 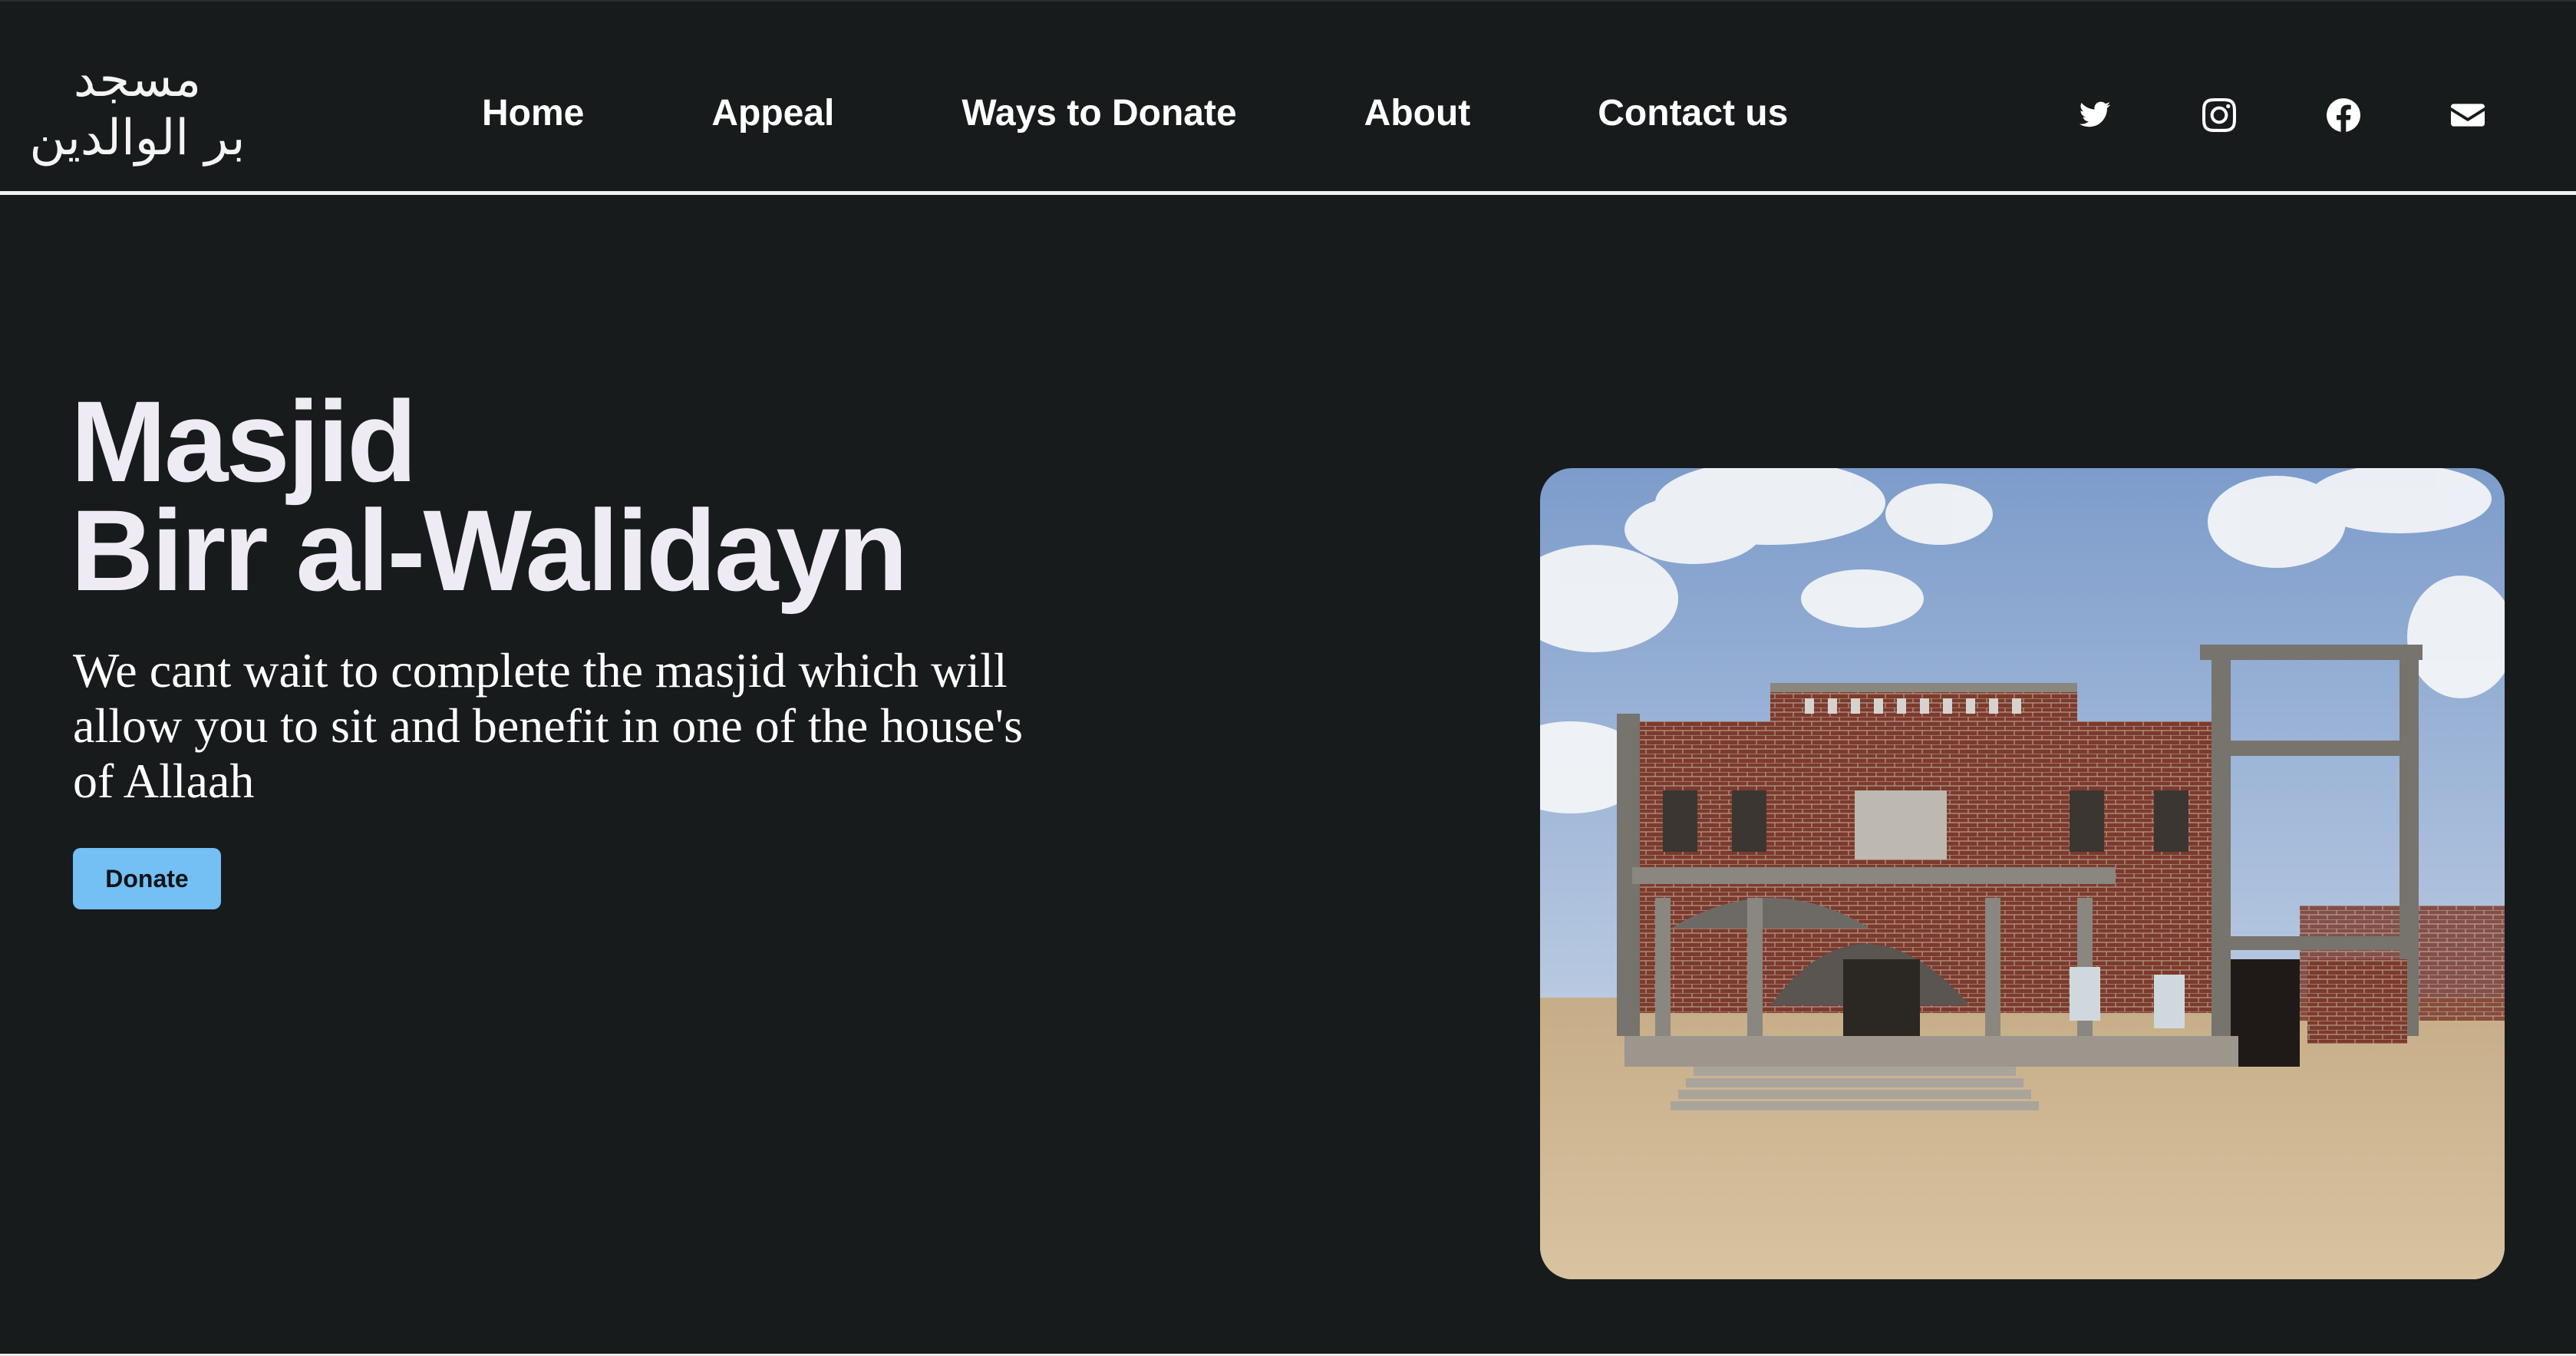 What do you see at coordinates (772, 114) in the screenshot?
I see `nav-appeal: Appeal` at bounding box center [772, 114].